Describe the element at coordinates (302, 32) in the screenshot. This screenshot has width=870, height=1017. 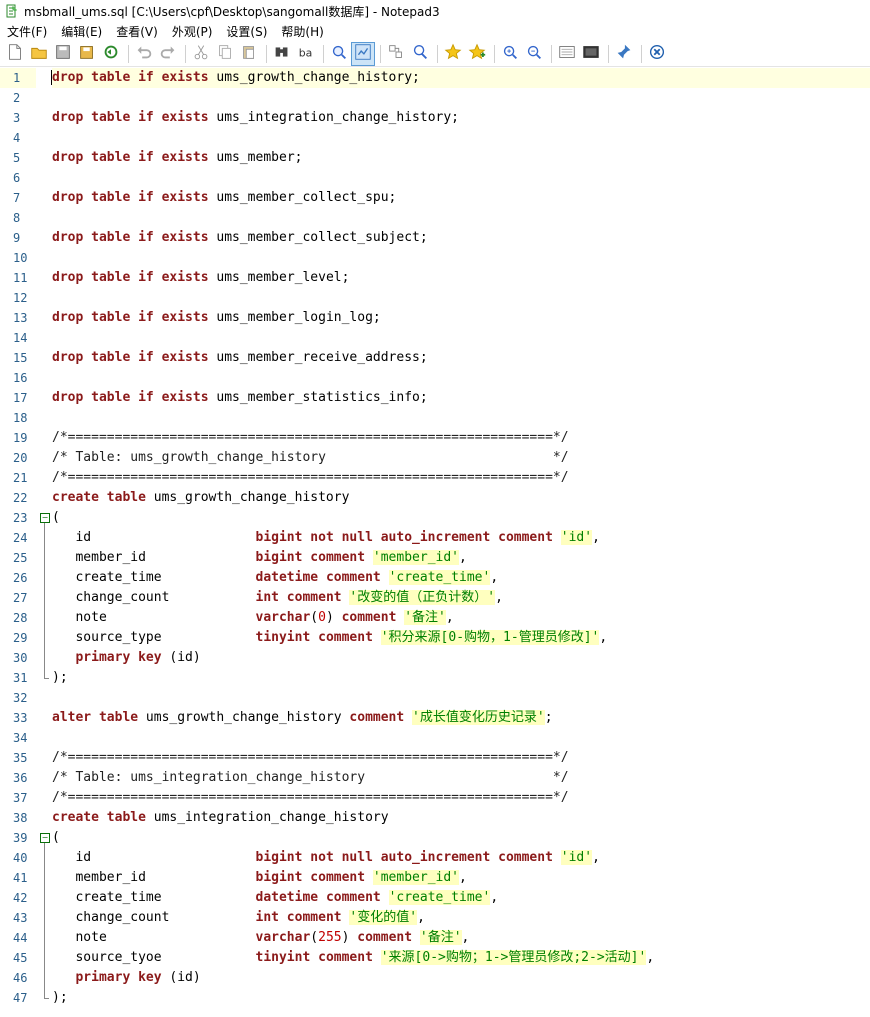
I see `menu-item-5: 帮助(H)` at that location.